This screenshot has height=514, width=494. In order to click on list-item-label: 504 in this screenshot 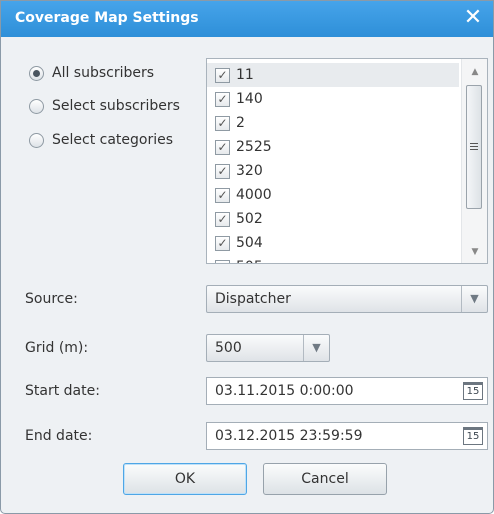, I will do `click(249, 243)`.